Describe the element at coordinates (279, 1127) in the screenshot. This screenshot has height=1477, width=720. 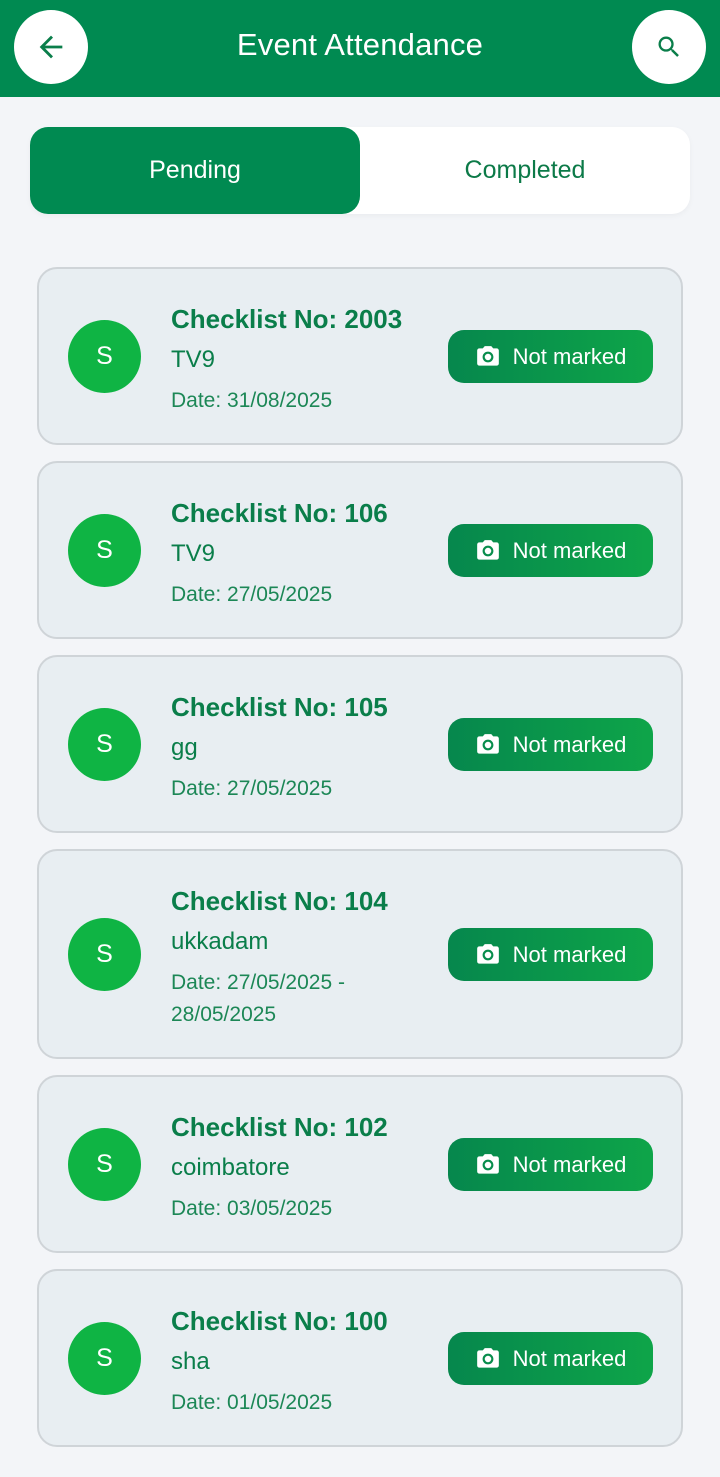
I see `checklist-number: Checklist No: 102` at that location.